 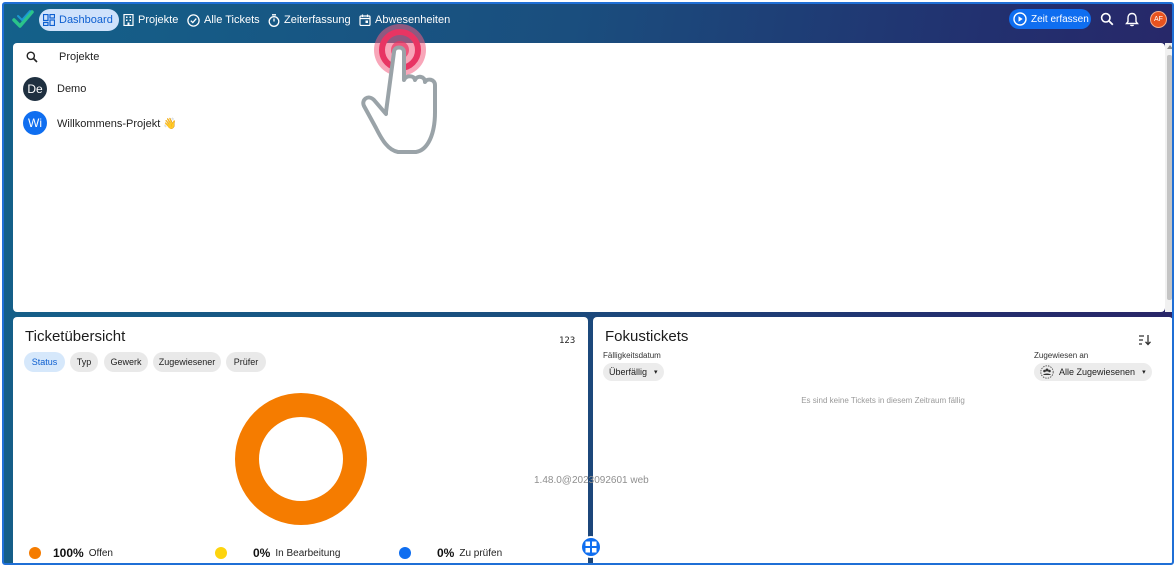 What do you see at coordinates (246, 362) in the screenshot?
I see `filter-chip-pruefer: Prüfer` at bounding box center [246, 362].